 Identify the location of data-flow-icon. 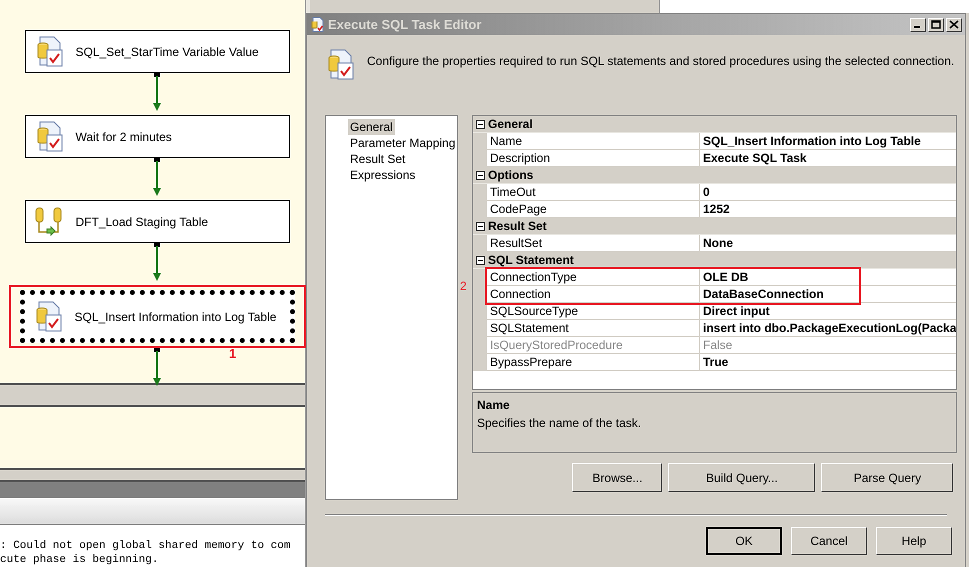
(49, 222).